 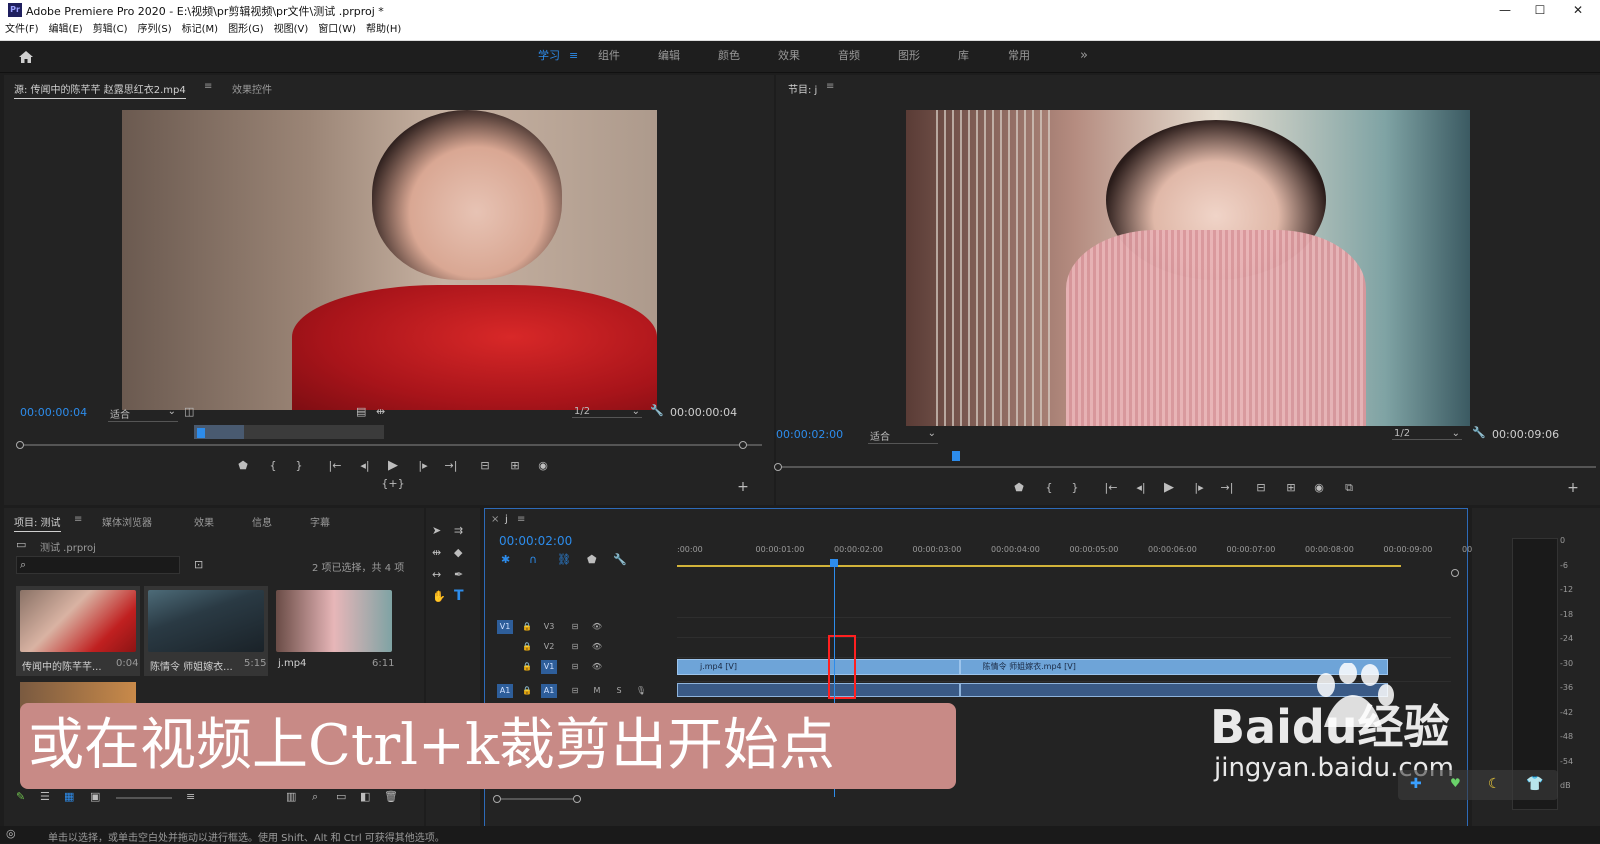 What do you see at coordinates (506, 519) in the screenshot?
I see `timeline-tab: j` at bounding box center [506, 519].